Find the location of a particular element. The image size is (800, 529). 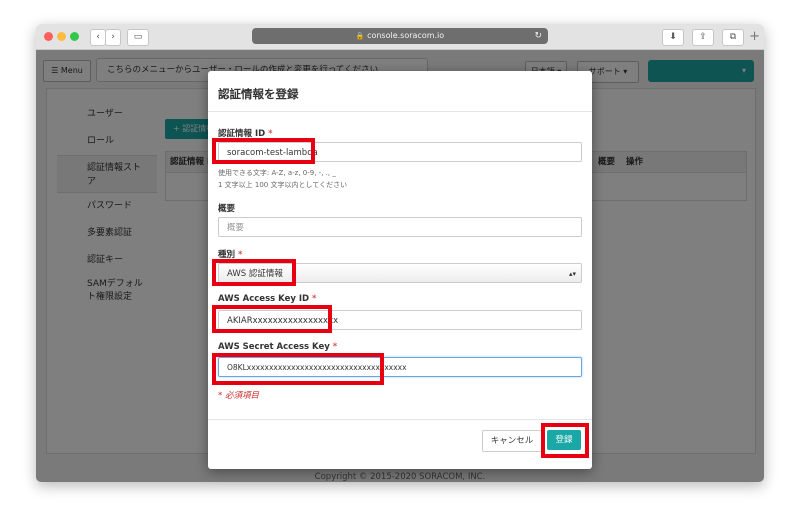

reload-icon: ↻ is located at coordinates (538, 36).